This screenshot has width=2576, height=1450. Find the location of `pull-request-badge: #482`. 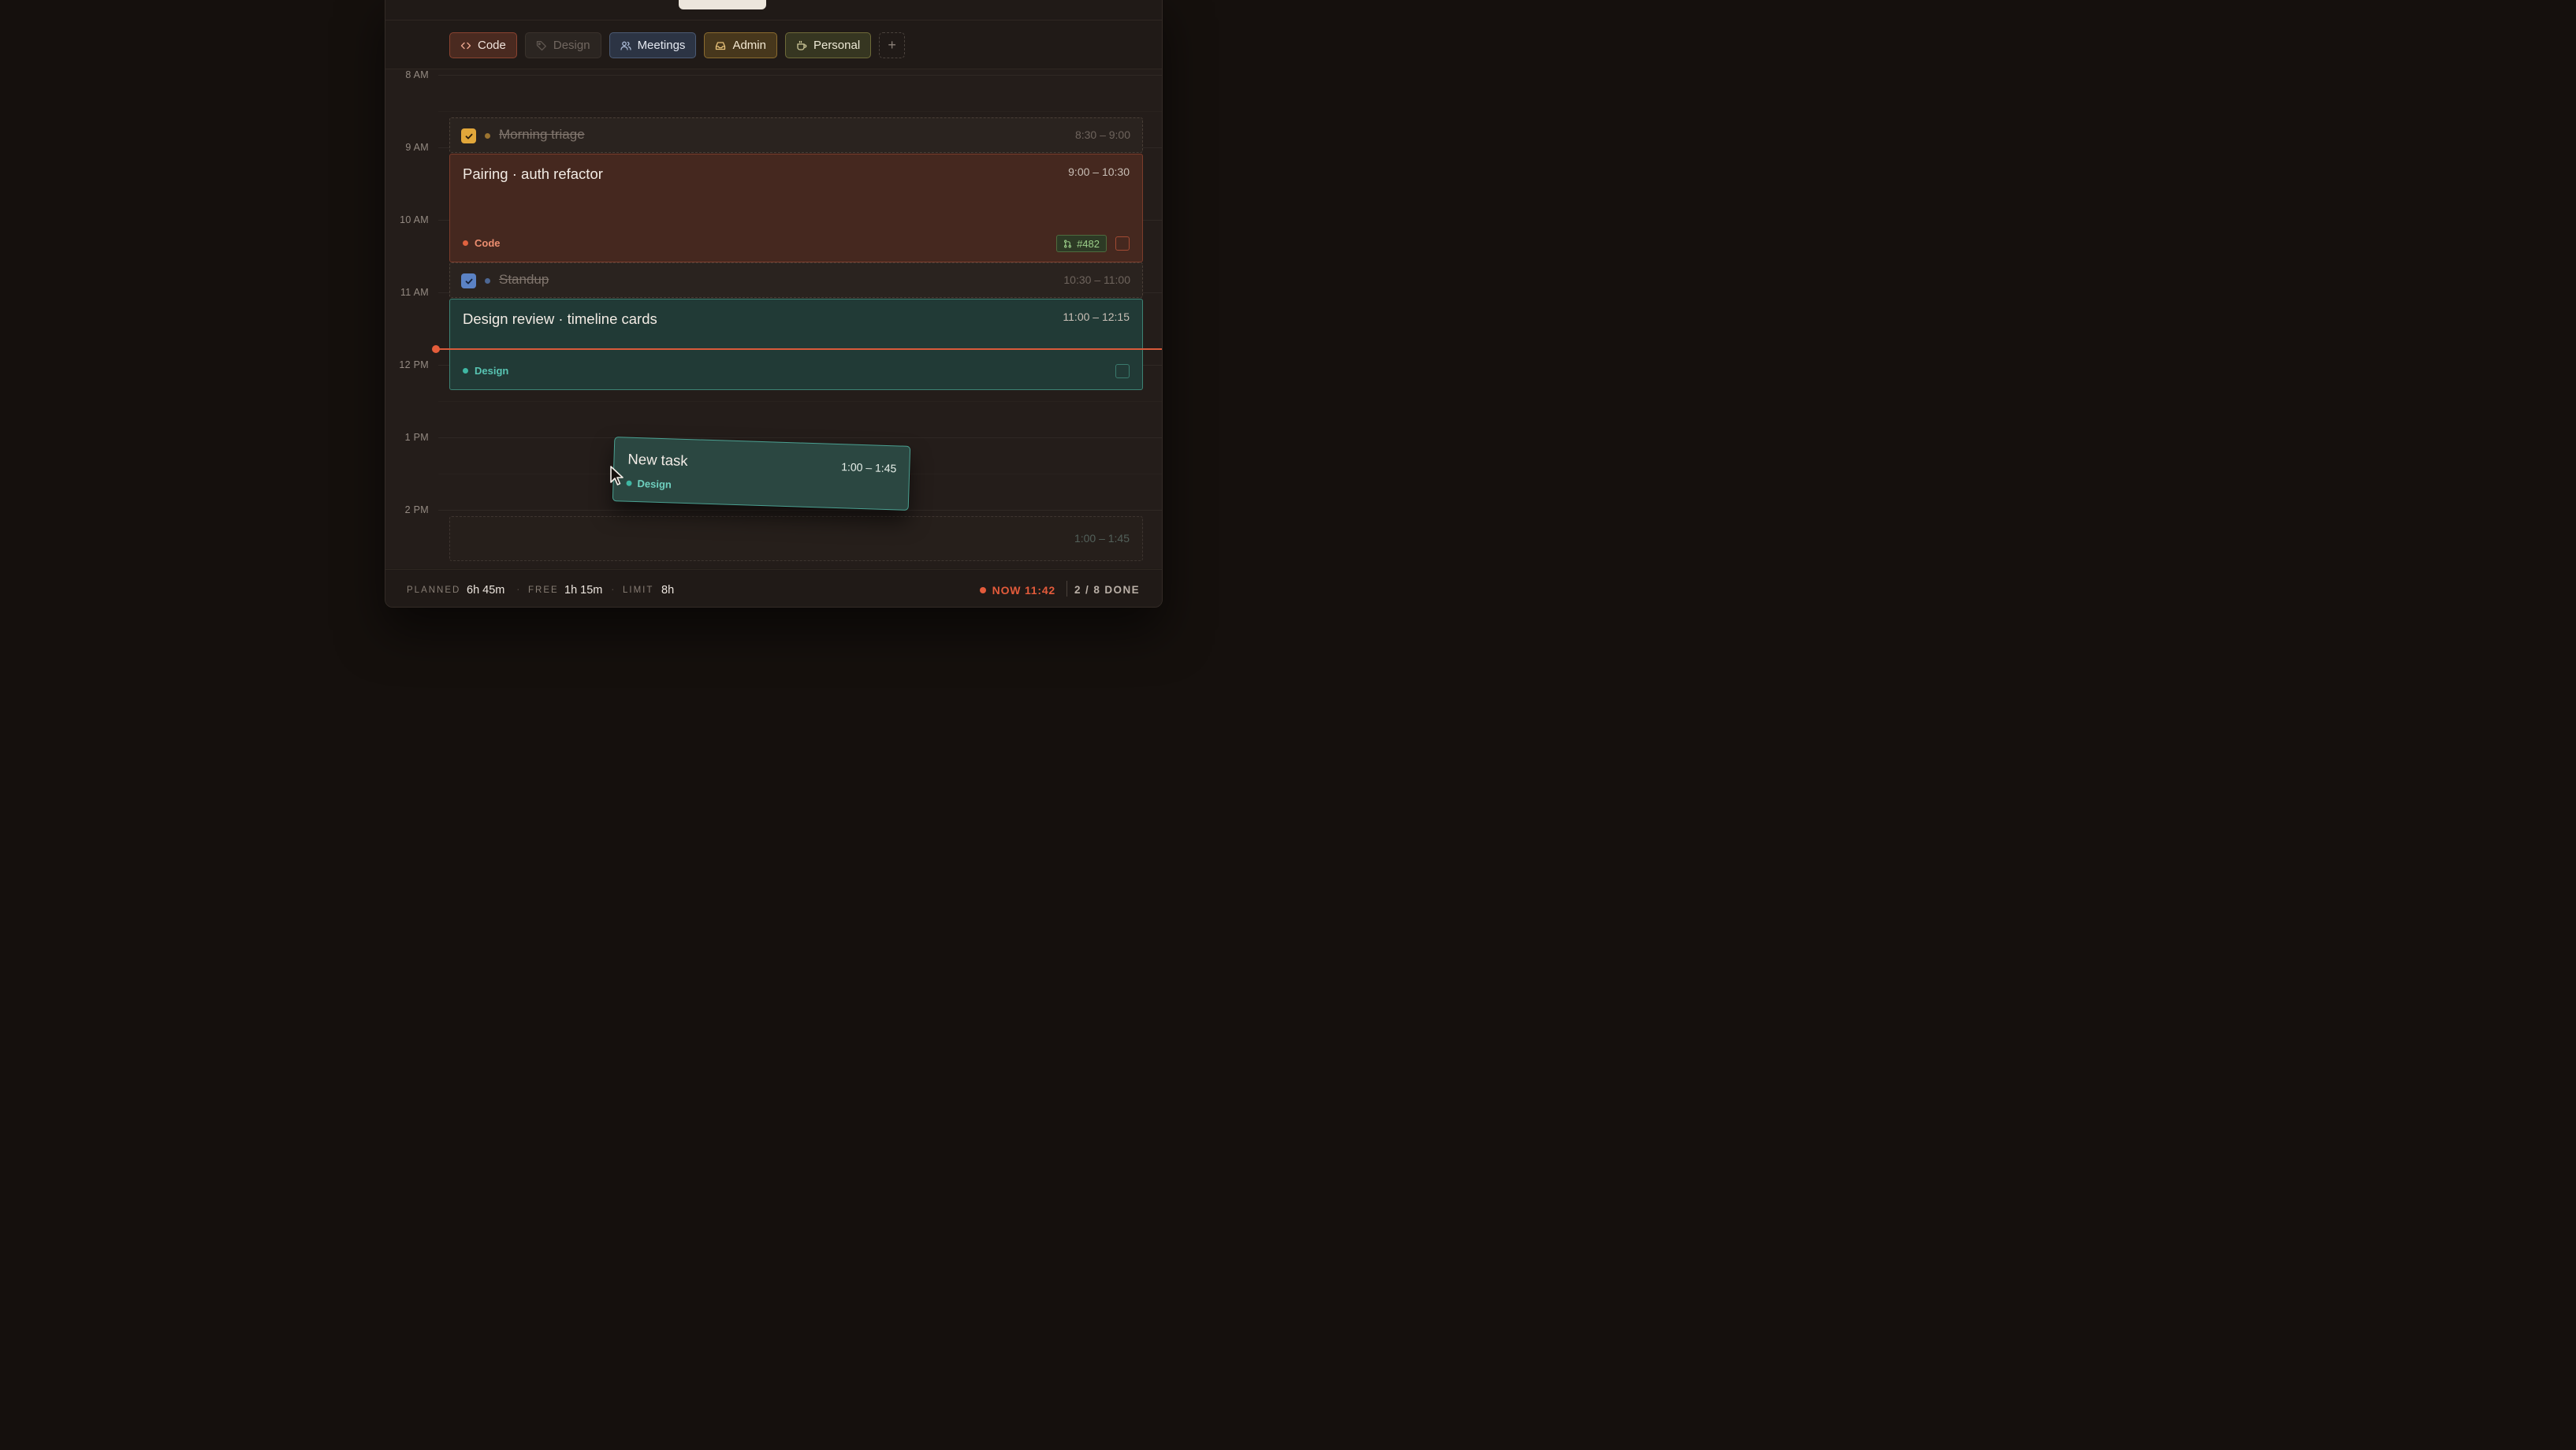

pull-request-badge: #482 is located at coordinates (1081, 243).